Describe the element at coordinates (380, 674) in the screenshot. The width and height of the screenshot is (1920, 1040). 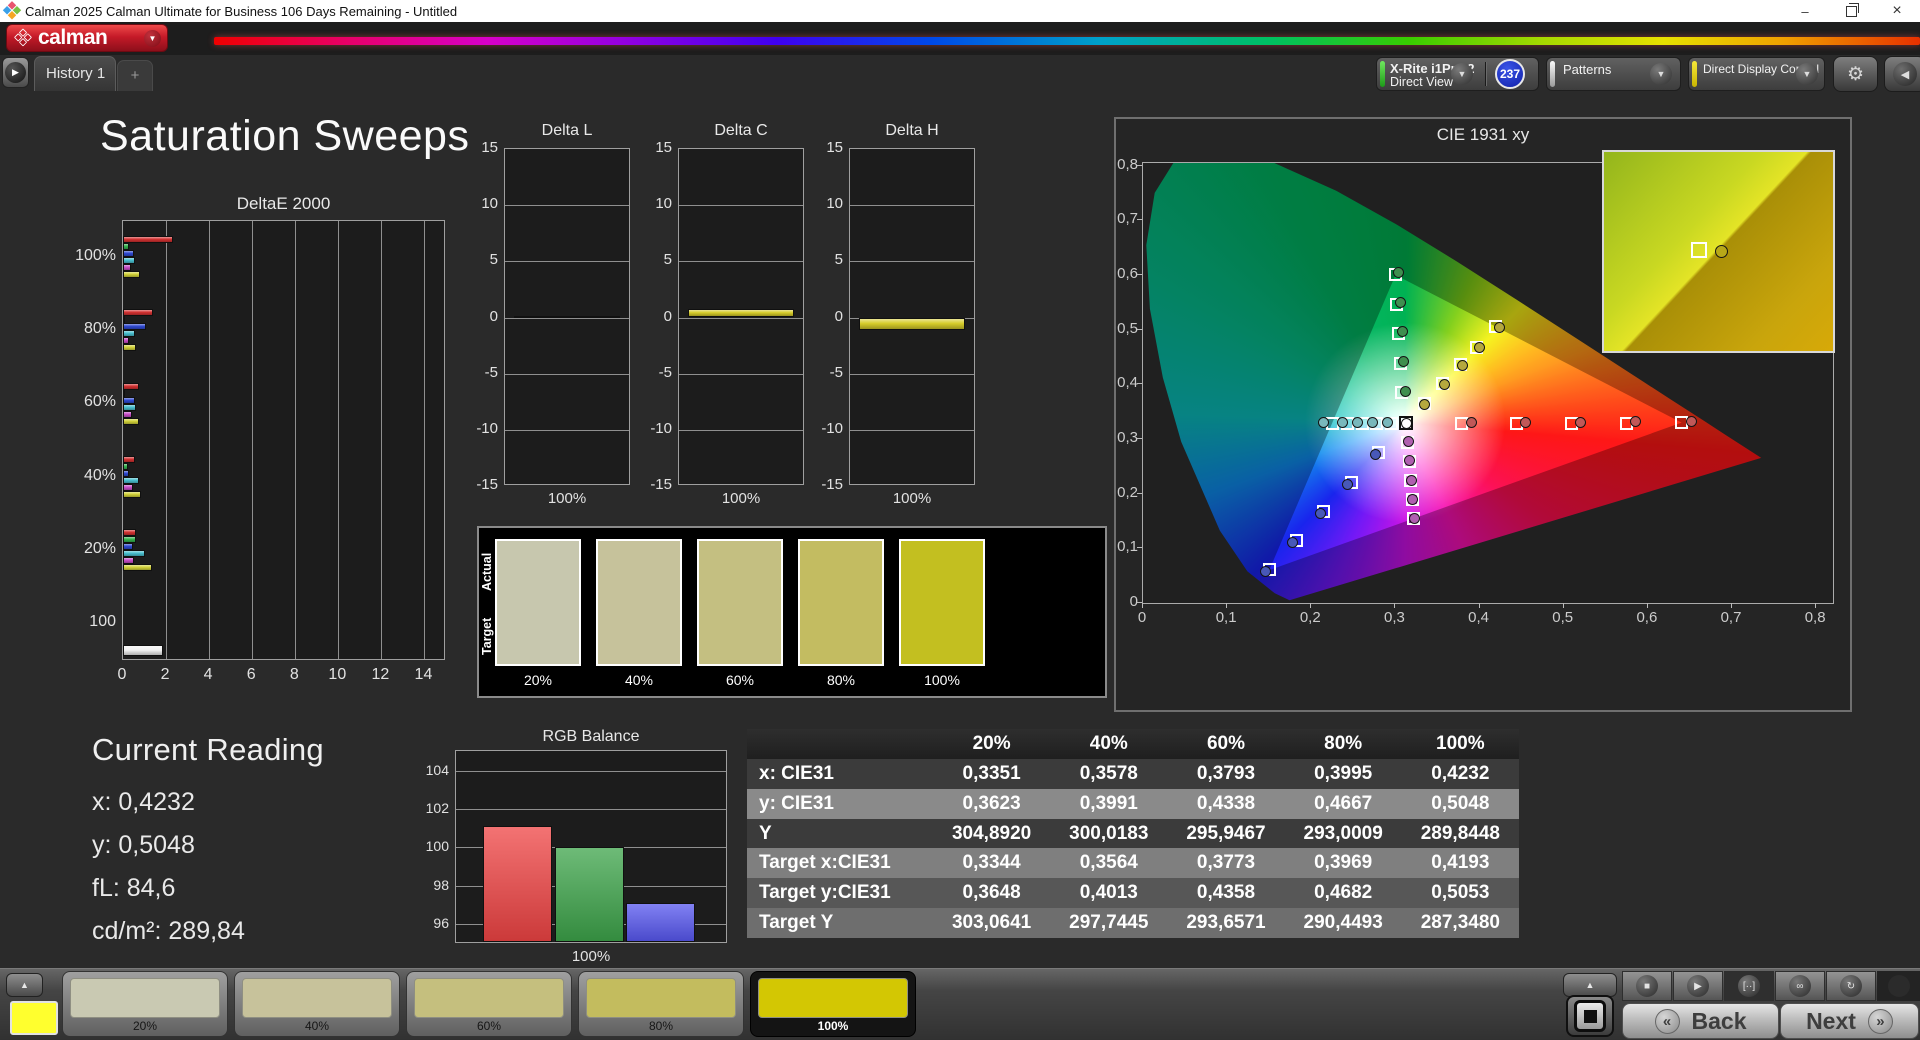
I see `axis-tick-label: 12` at that location.